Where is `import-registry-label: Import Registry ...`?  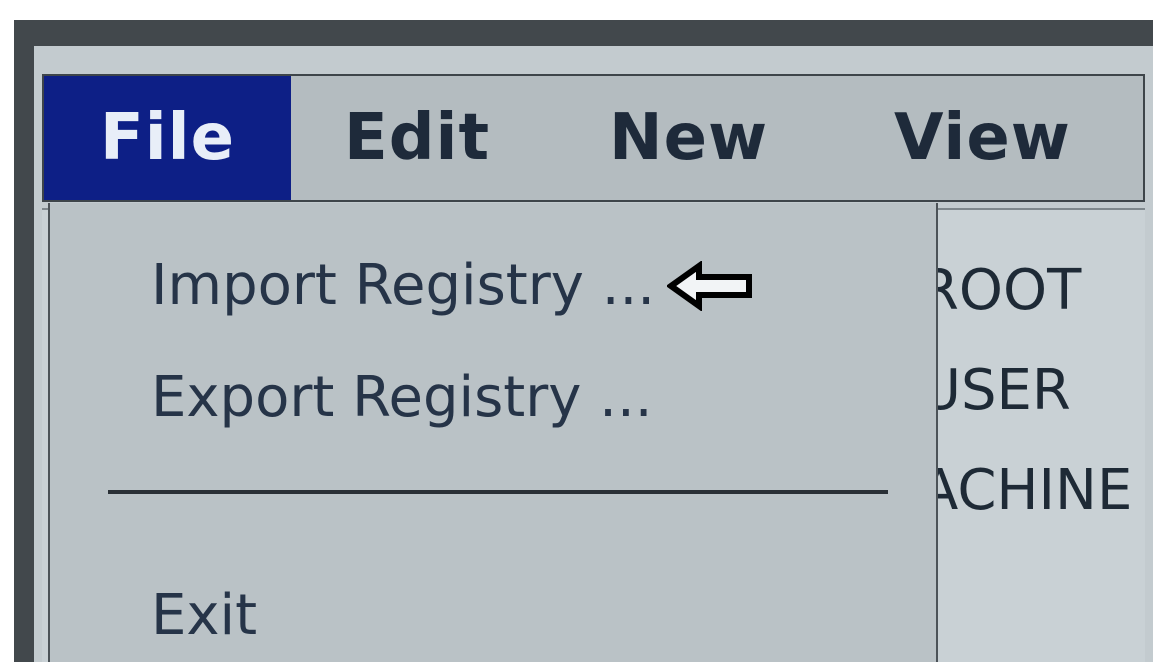
import-registry-label: Import Registry ... is located at coordinates (403, 285).